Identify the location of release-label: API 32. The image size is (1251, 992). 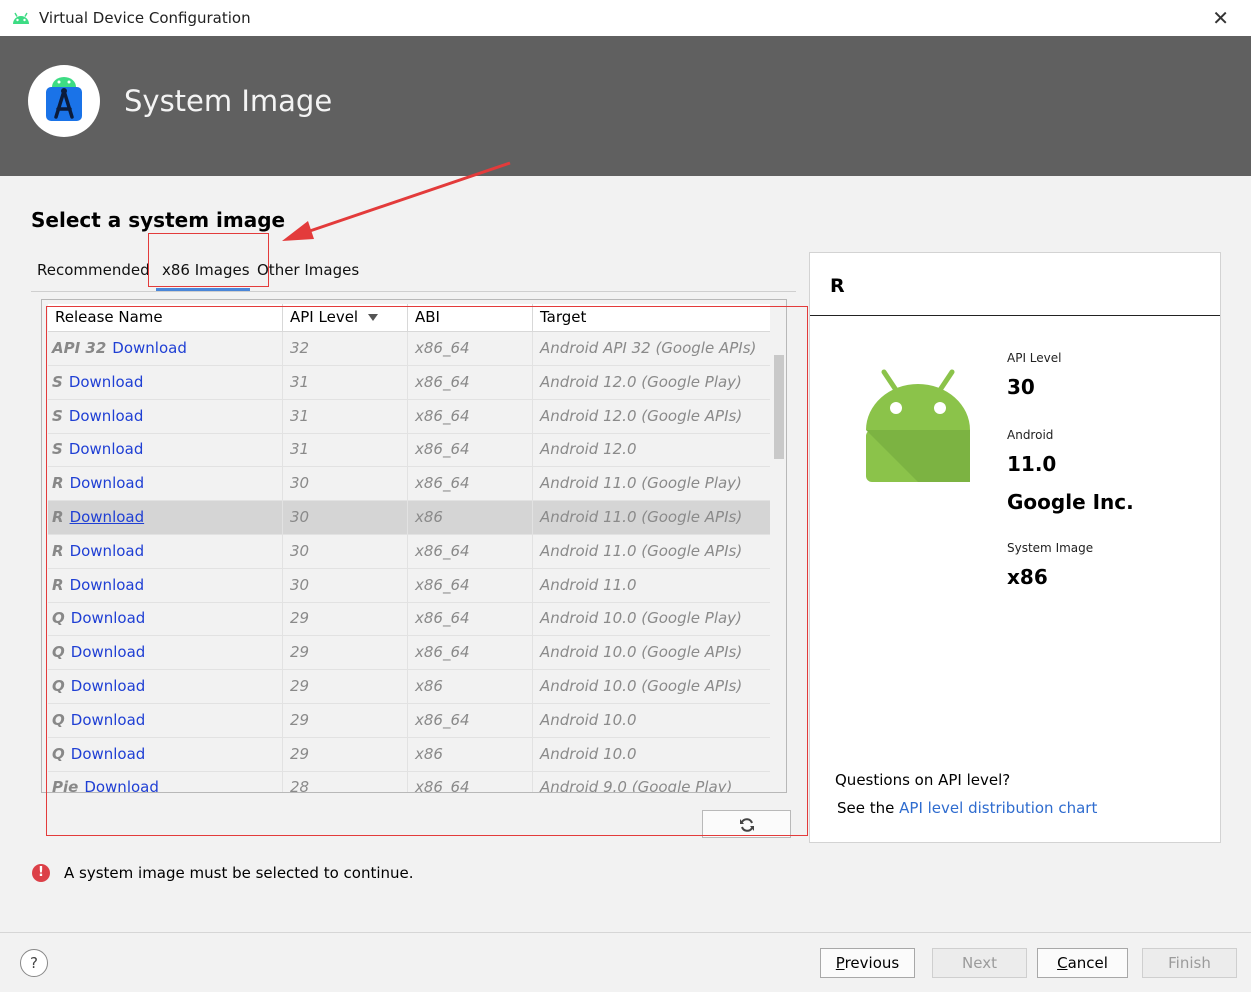
(79, 348).